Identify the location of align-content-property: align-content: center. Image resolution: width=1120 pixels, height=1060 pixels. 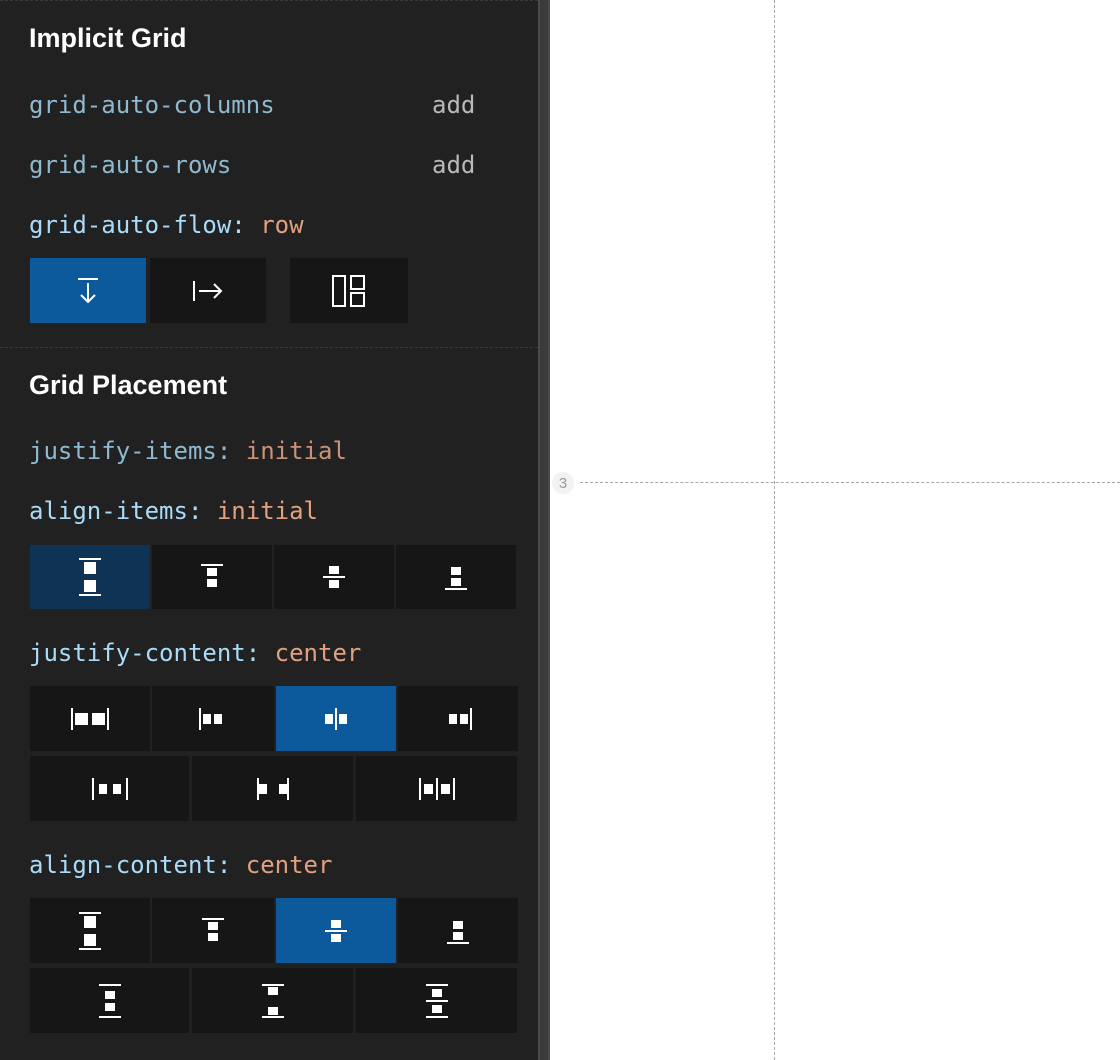
(181, 865).